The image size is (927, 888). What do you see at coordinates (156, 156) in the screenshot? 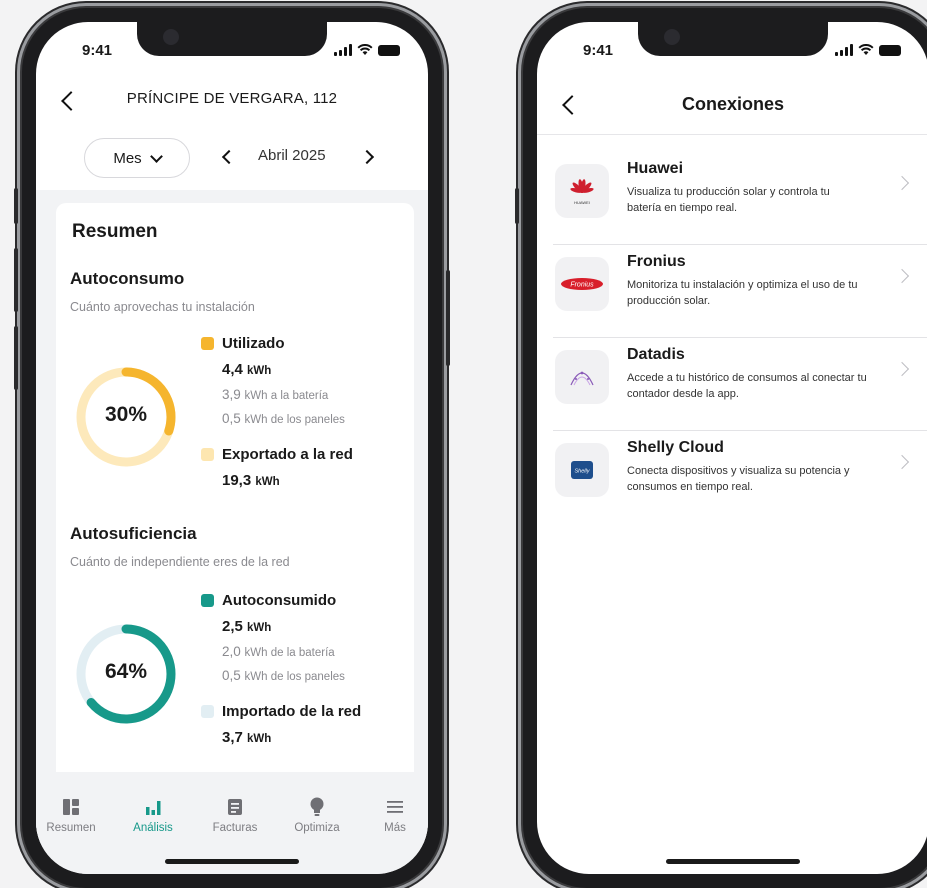
I see `chevron-down-icon` at bounding box center [156, 156].